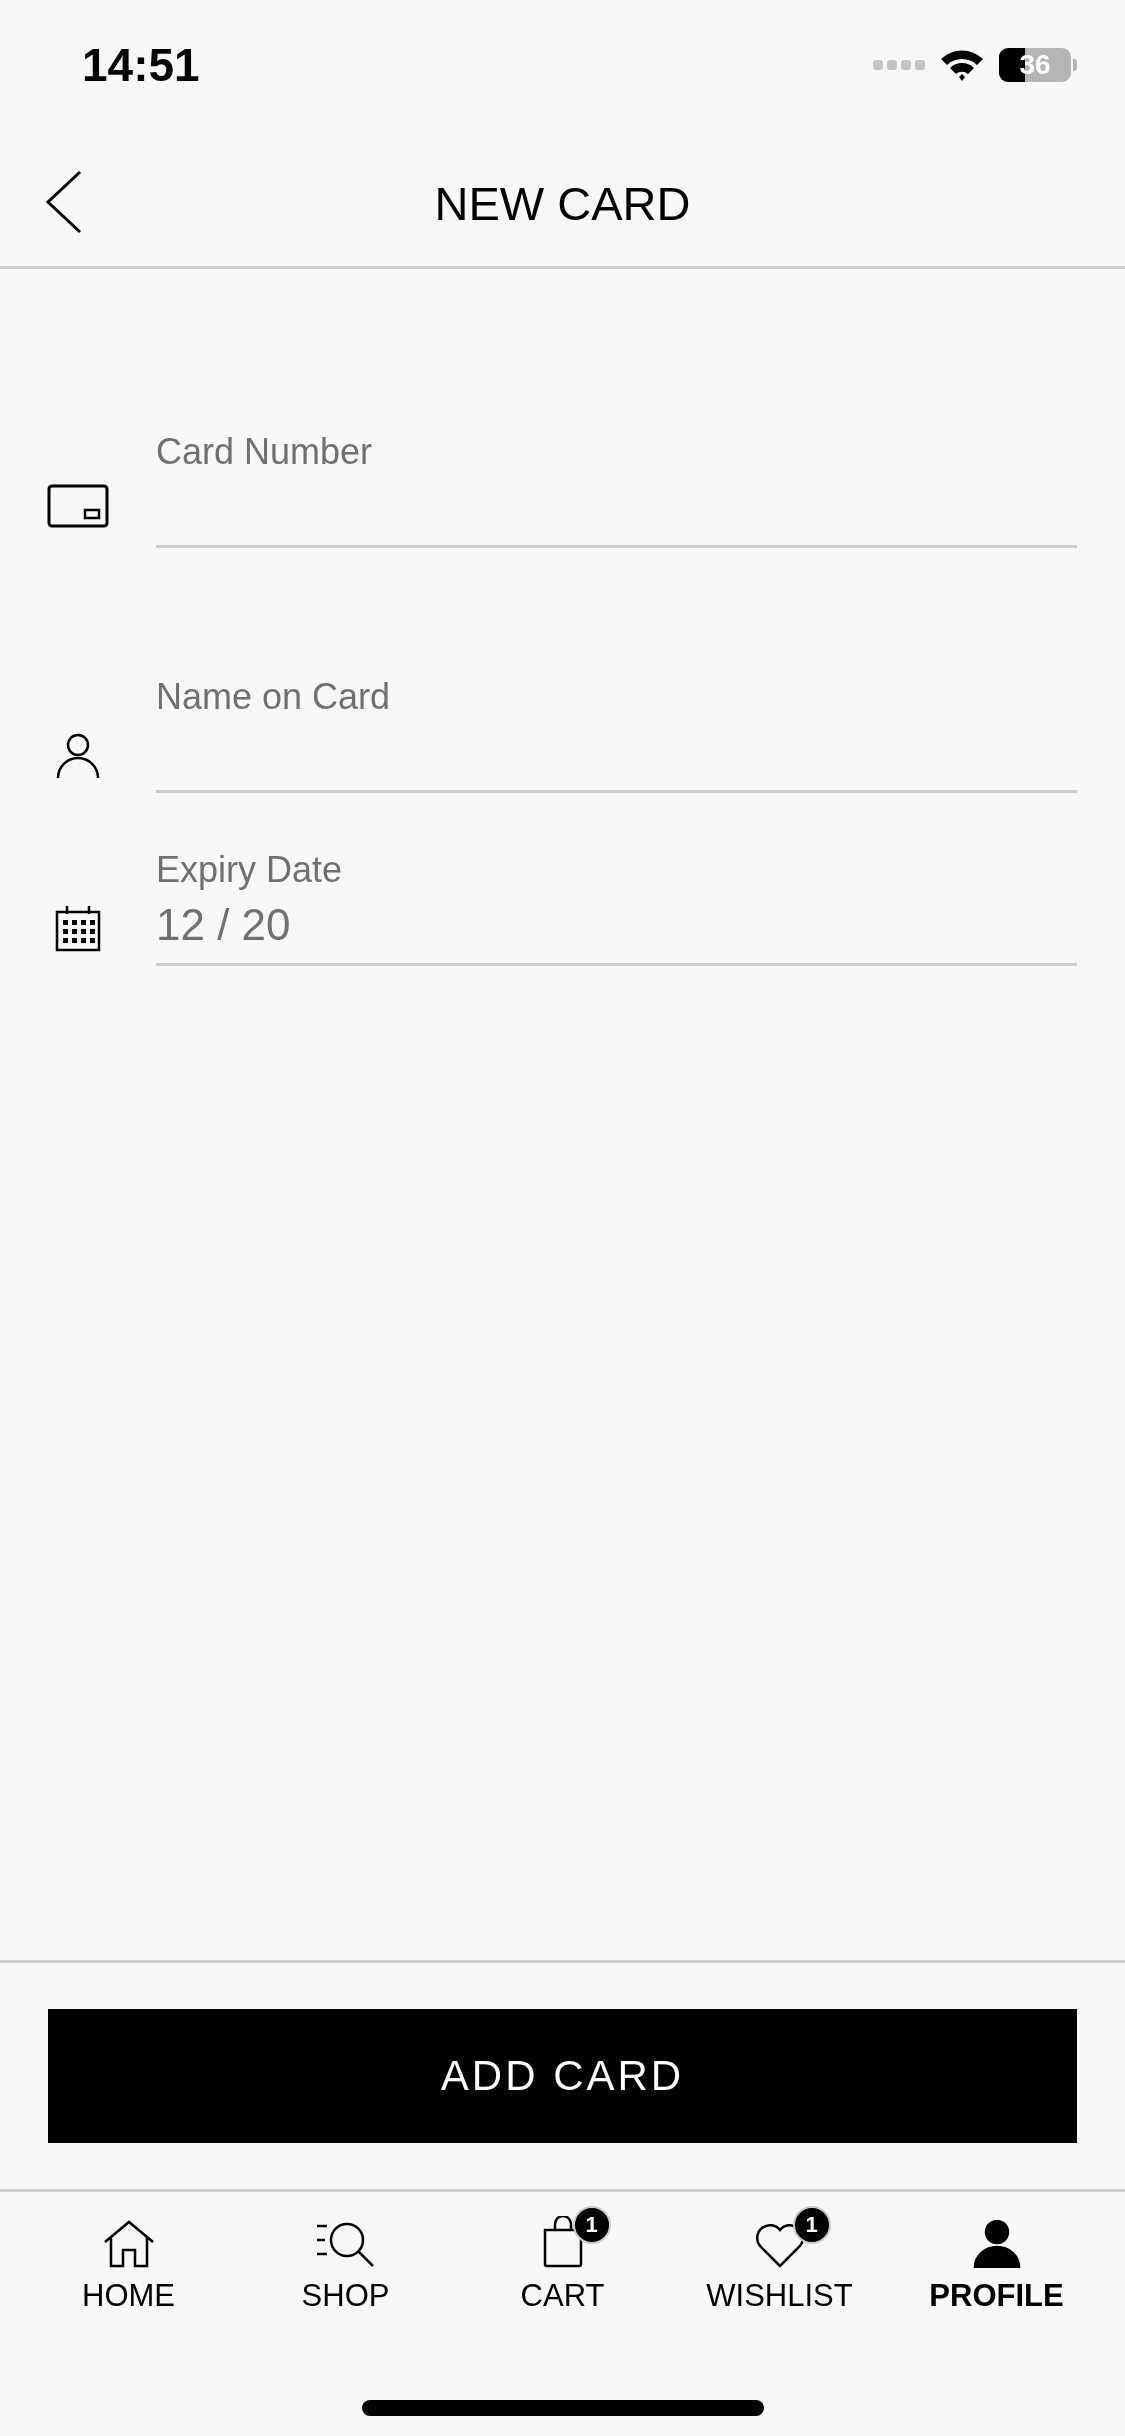 The image size is (1125, 2436). I want to click on tab-profile: PROFILE, so click(996, 2259).